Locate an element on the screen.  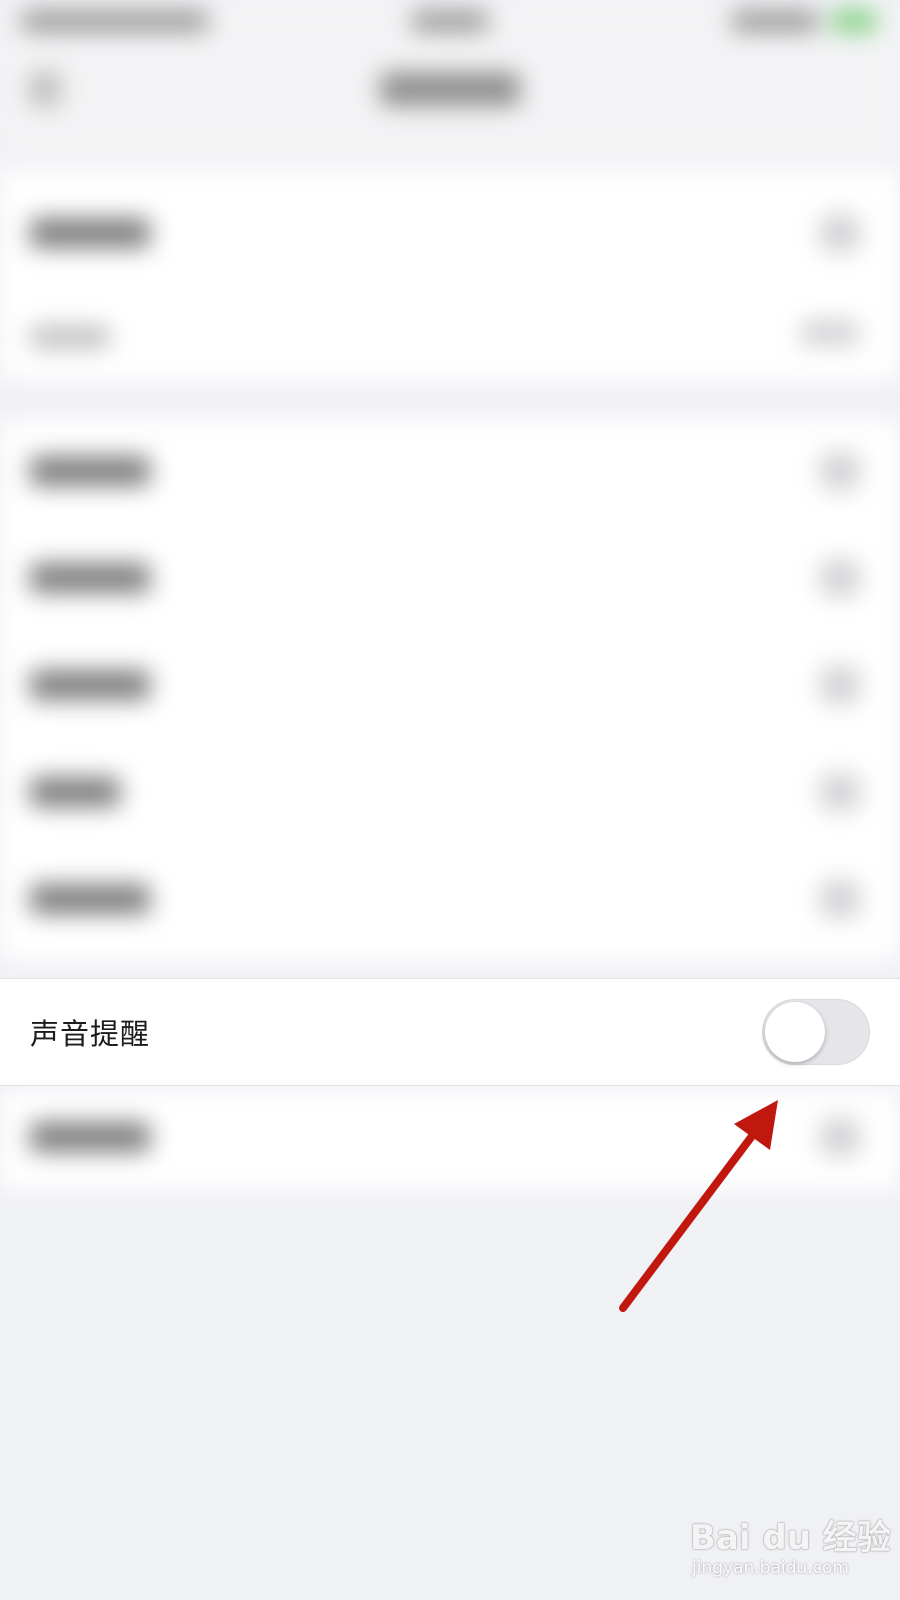
sound-reminder-row: 声音提醒 is located at coordinates (450, 1032).